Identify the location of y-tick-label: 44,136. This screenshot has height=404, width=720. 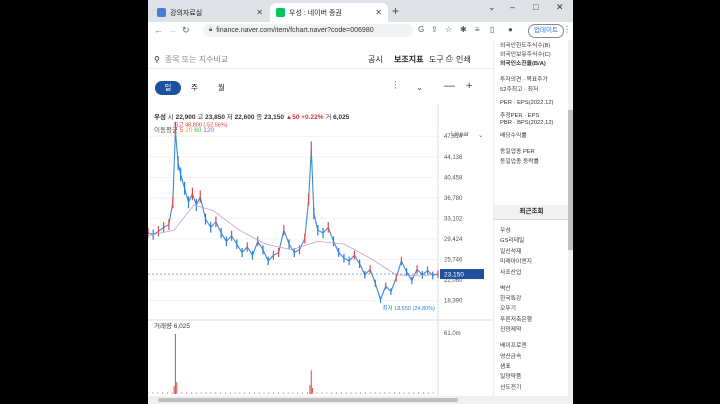
(453, 158).